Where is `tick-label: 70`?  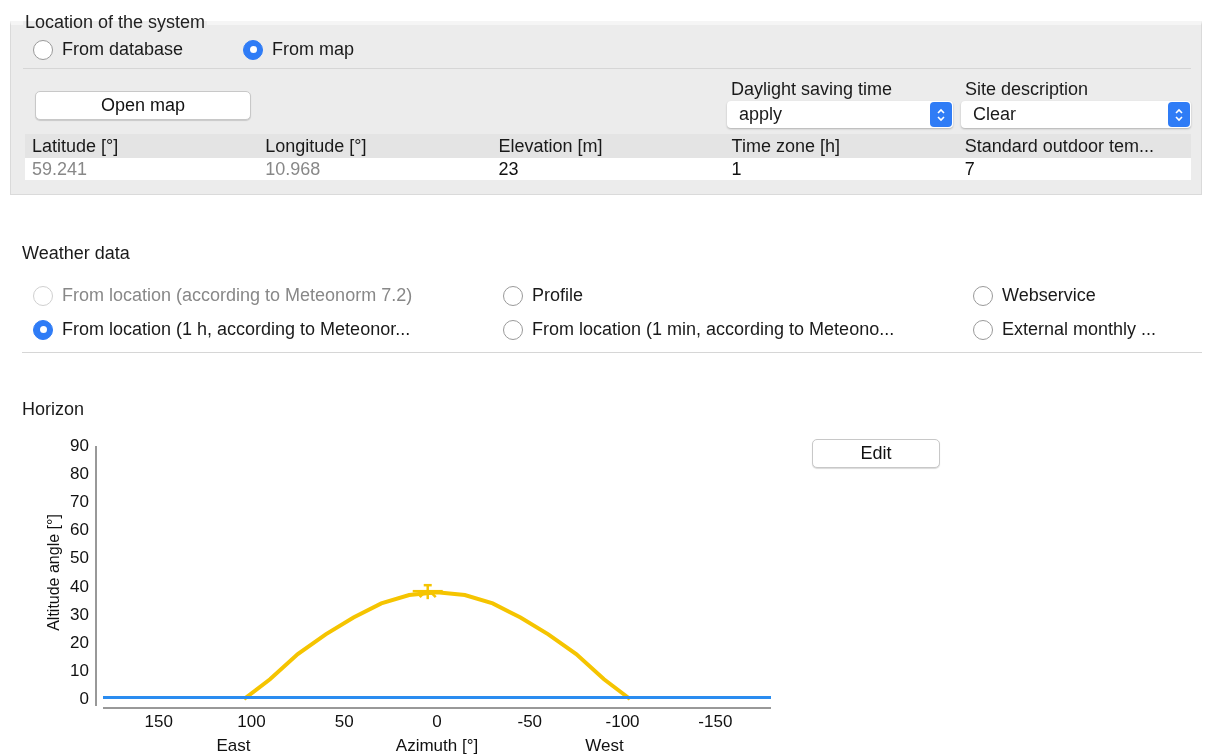
tick-label: 70 is located at coordinates (79, 502).